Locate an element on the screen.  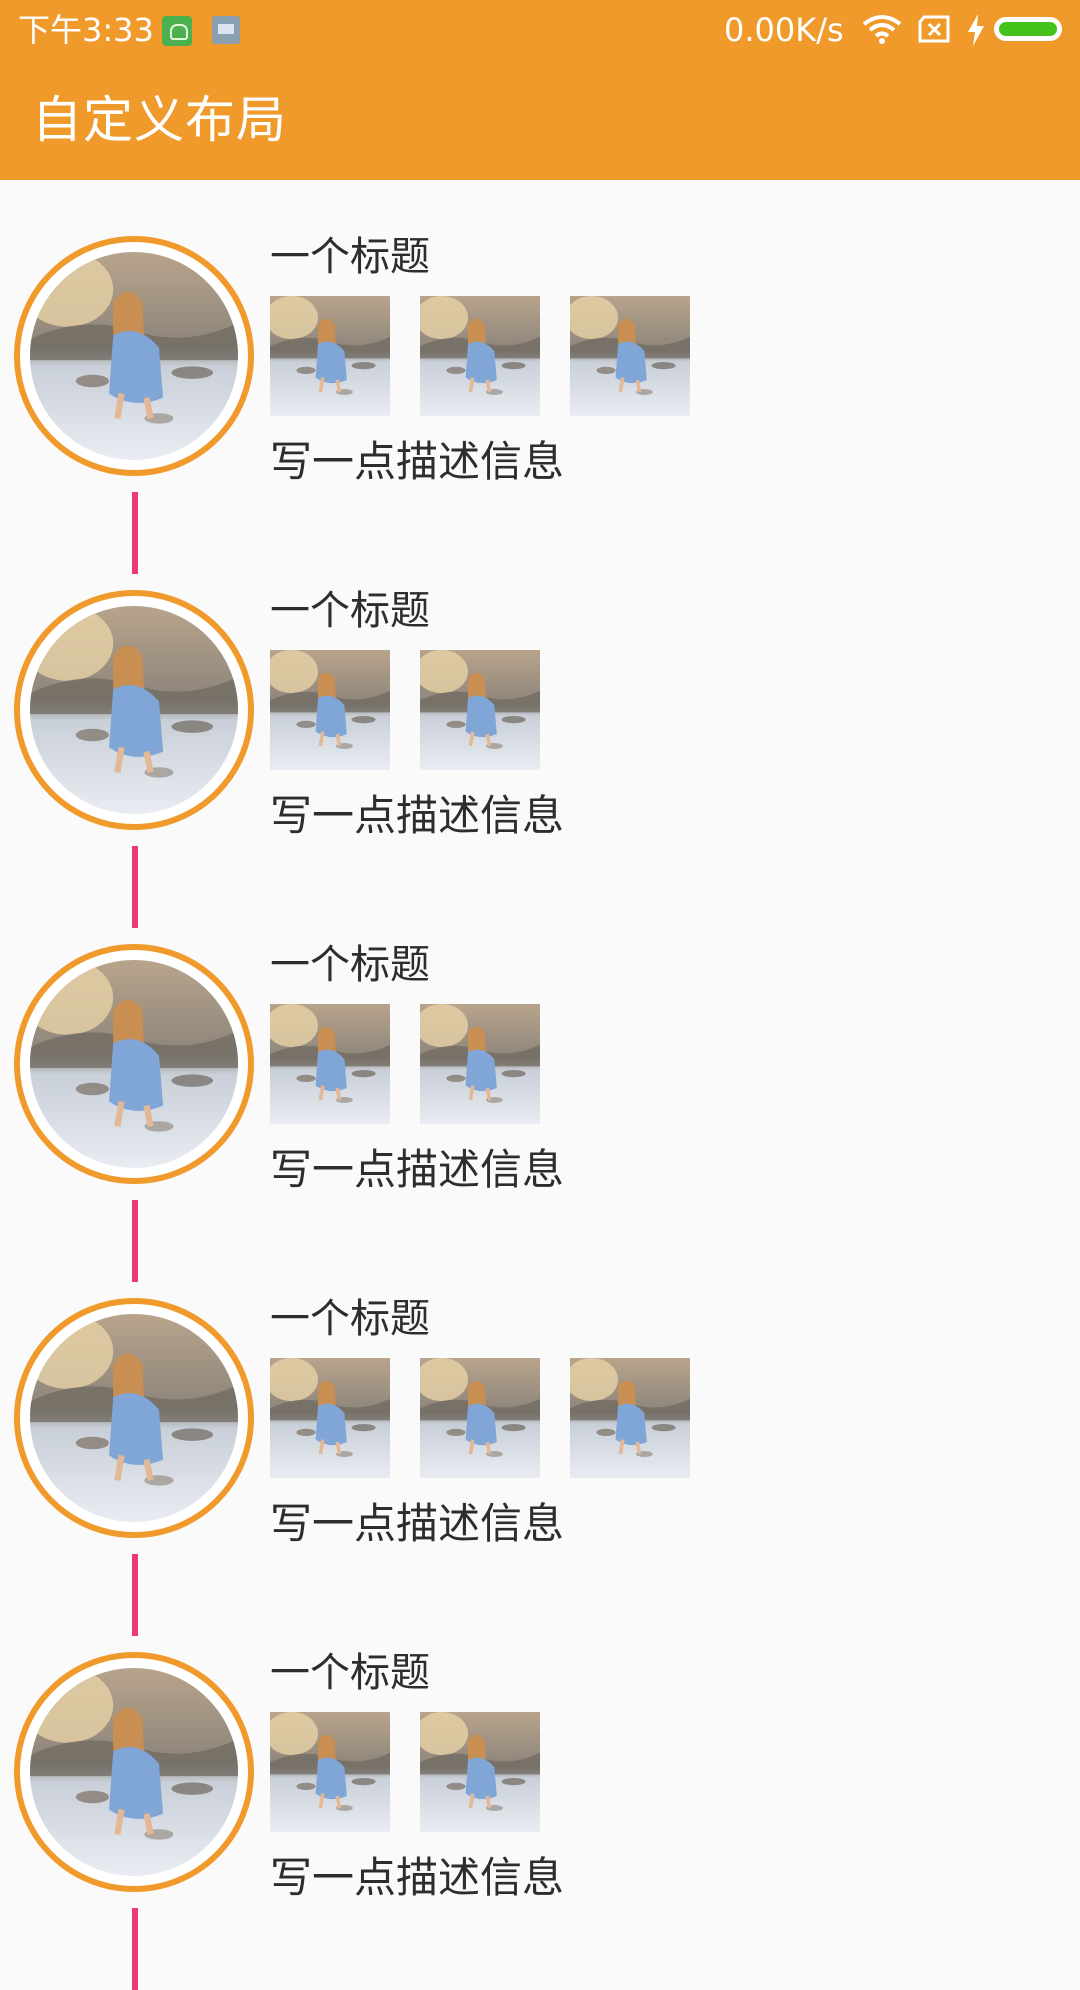
battery-level is located at coordinates (1028, 29).